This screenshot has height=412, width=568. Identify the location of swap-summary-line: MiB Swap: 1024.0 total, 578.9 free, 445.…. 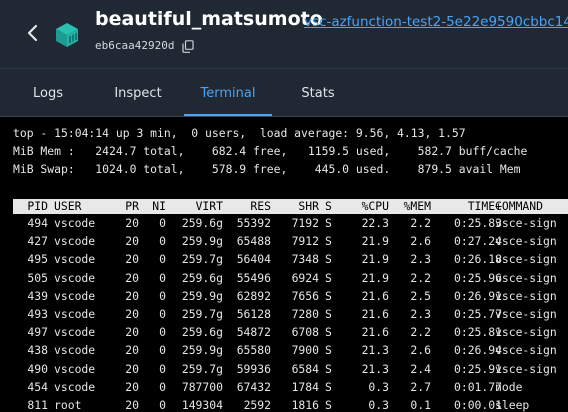
(267, 169).